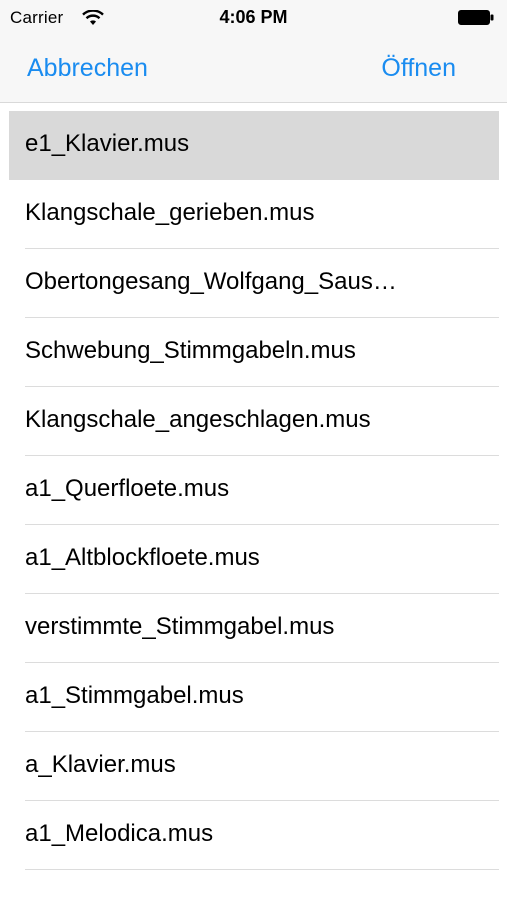  I want to click on list-item: a1_Querfloete.mus, so click(254, 490).